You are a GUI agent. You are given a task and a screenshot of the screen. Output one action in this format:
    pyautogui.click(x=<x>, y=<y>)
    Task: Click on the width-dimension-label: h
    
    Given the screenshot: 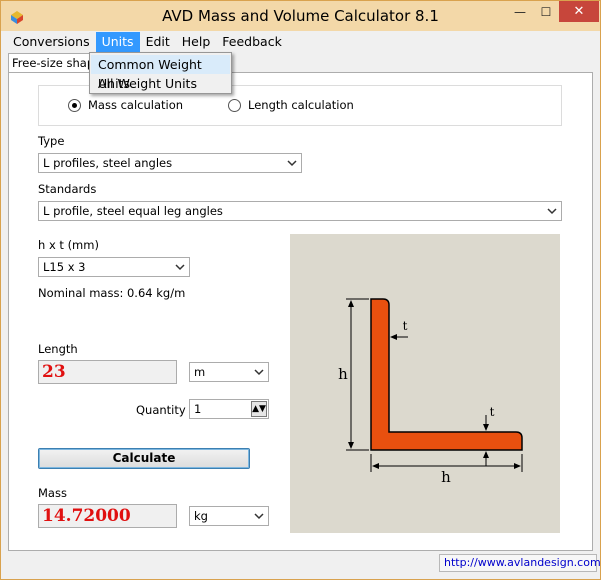 What is the action you would take?
    pyautogui.click(x=446, y=477)
    